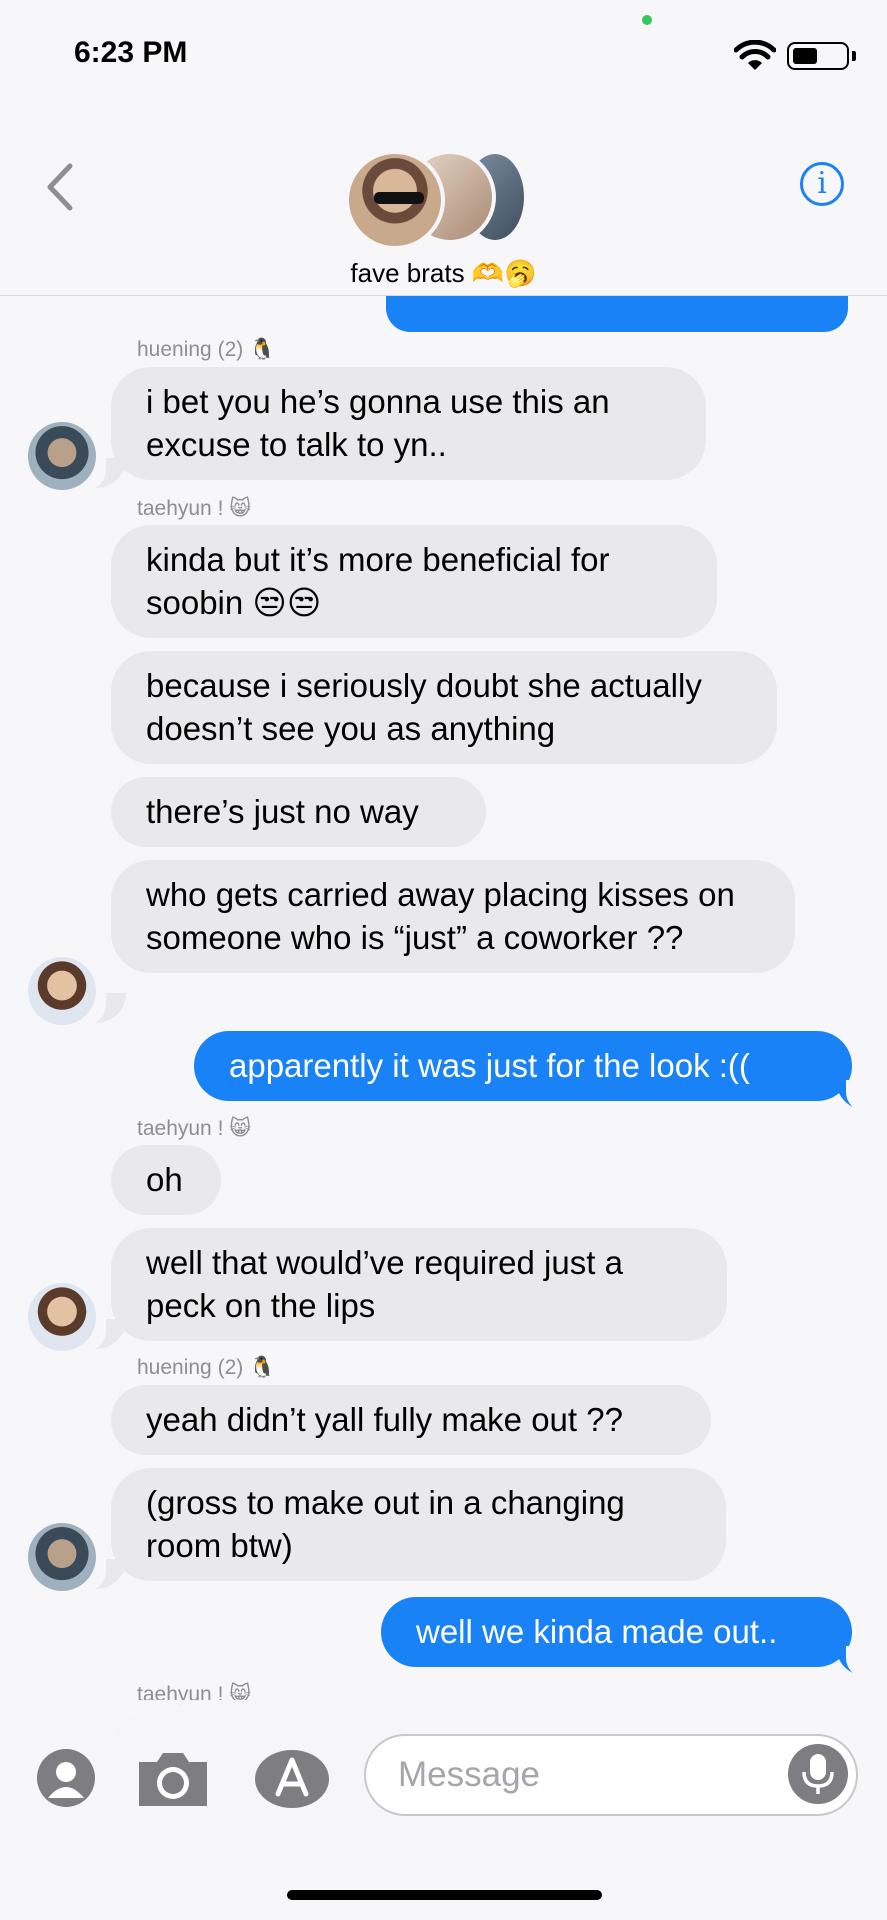  I want to click on wifi-icon, so click(755, 55).